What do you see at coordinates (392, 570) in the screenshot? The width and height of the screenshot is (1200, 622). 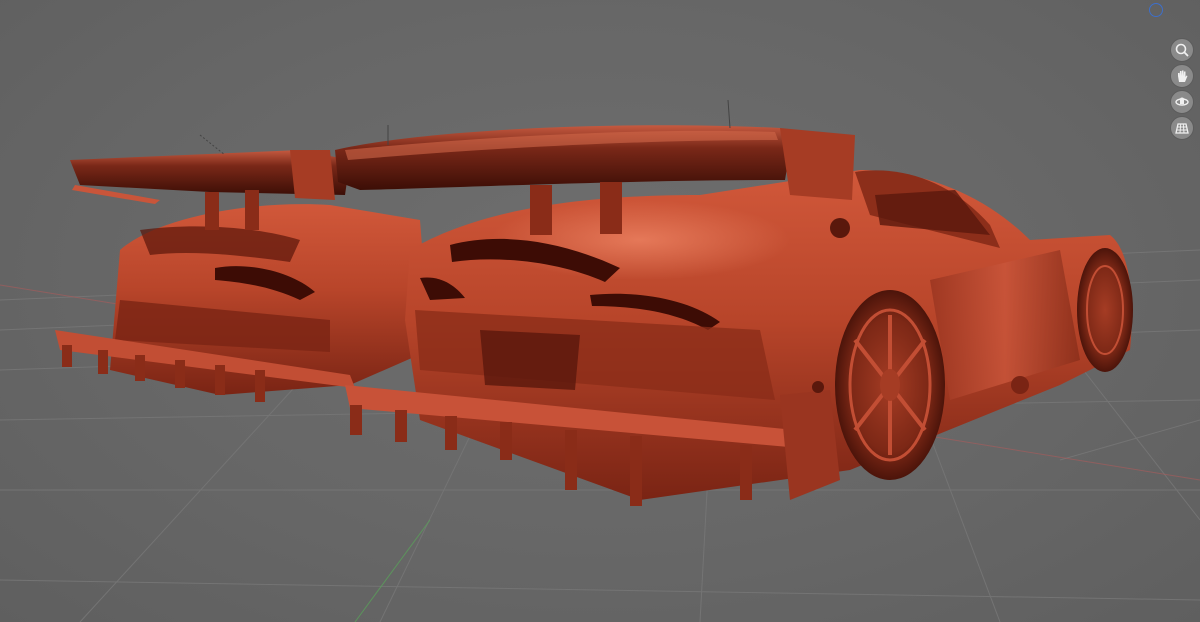 I see `y-axis-line` at bounding box center [392, 570].